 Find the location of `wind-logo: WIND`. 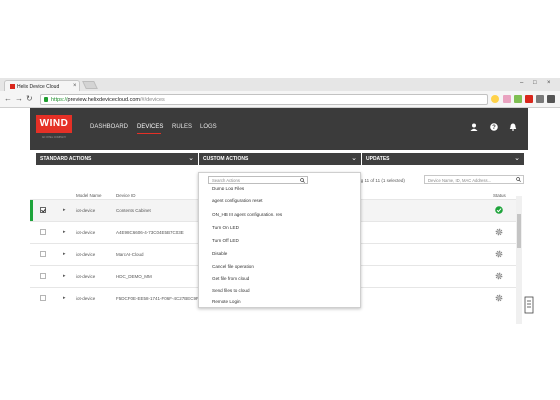

wind-logo: WIND is located at coordinates (54, 124).